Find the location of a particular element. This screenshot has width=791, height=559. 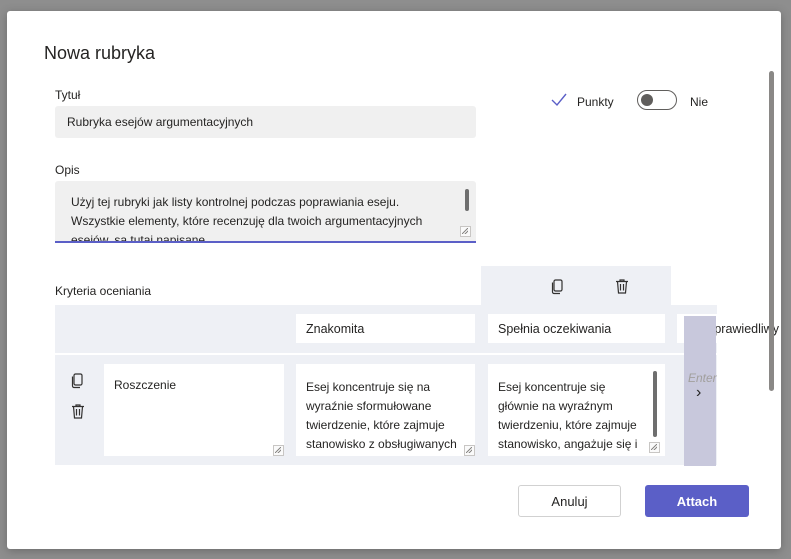

column-tools is located at coordinates (576, 286).